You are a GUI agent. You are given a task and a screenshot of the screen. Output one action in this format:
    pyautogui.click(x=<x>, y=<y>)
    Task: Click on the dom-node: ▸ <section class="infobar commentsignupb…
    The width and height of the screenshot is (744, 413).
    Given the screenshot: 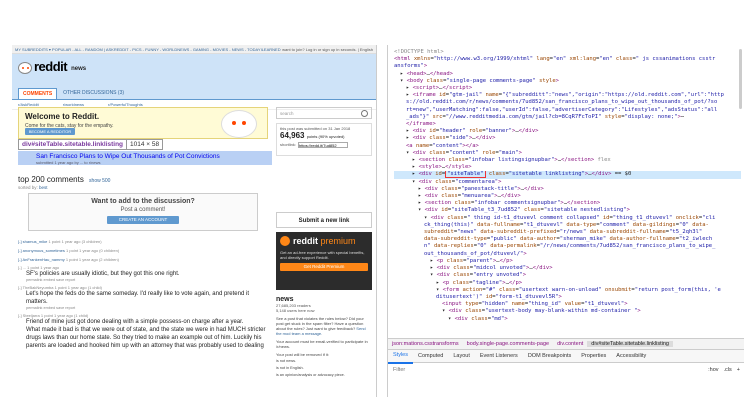 What is the action you would take?
    pyautogui.click(x=567, y=203)
    